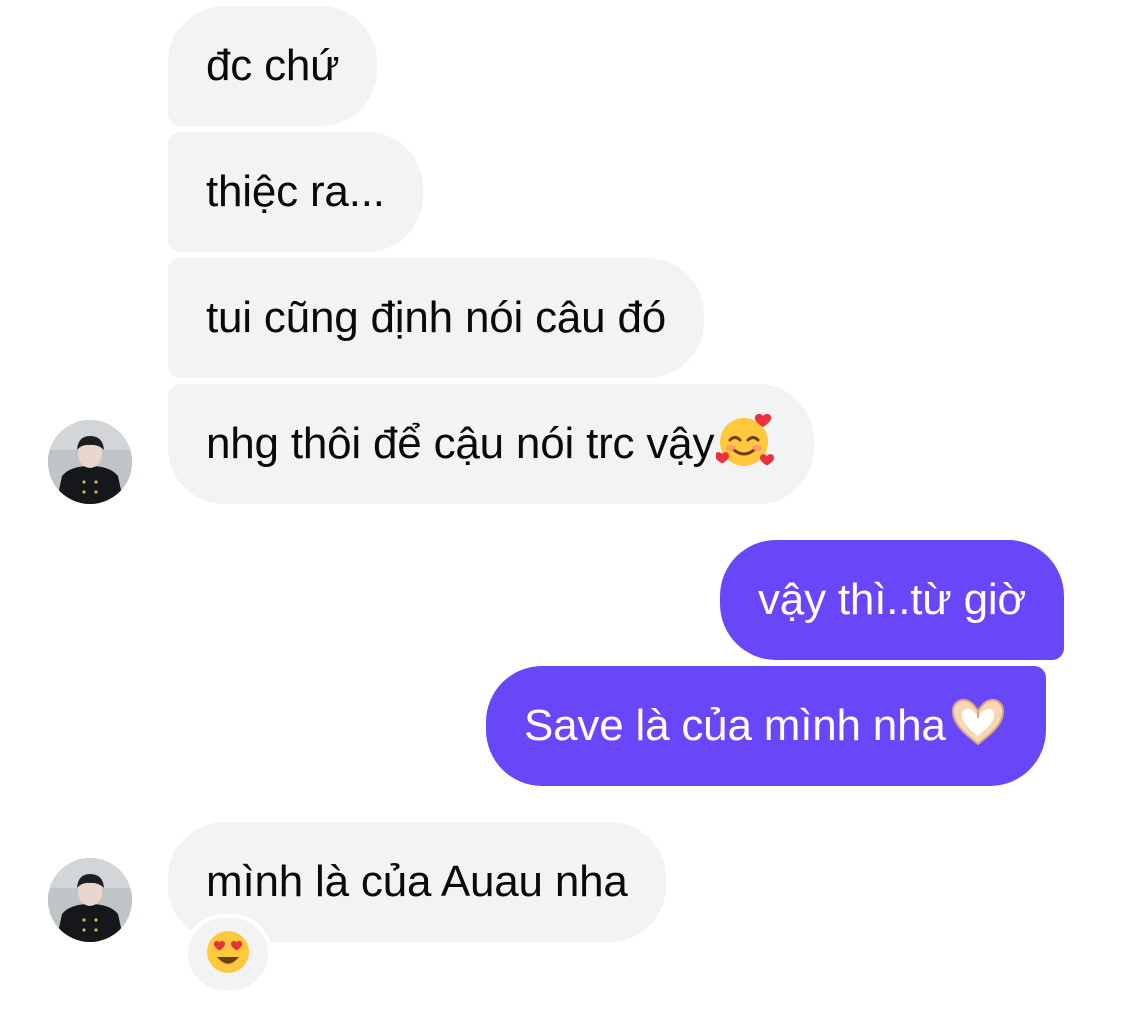  Describe the element at coordinates (735, 725) in the screenshot. I see `message-text: Save là của mình nha` at that location.